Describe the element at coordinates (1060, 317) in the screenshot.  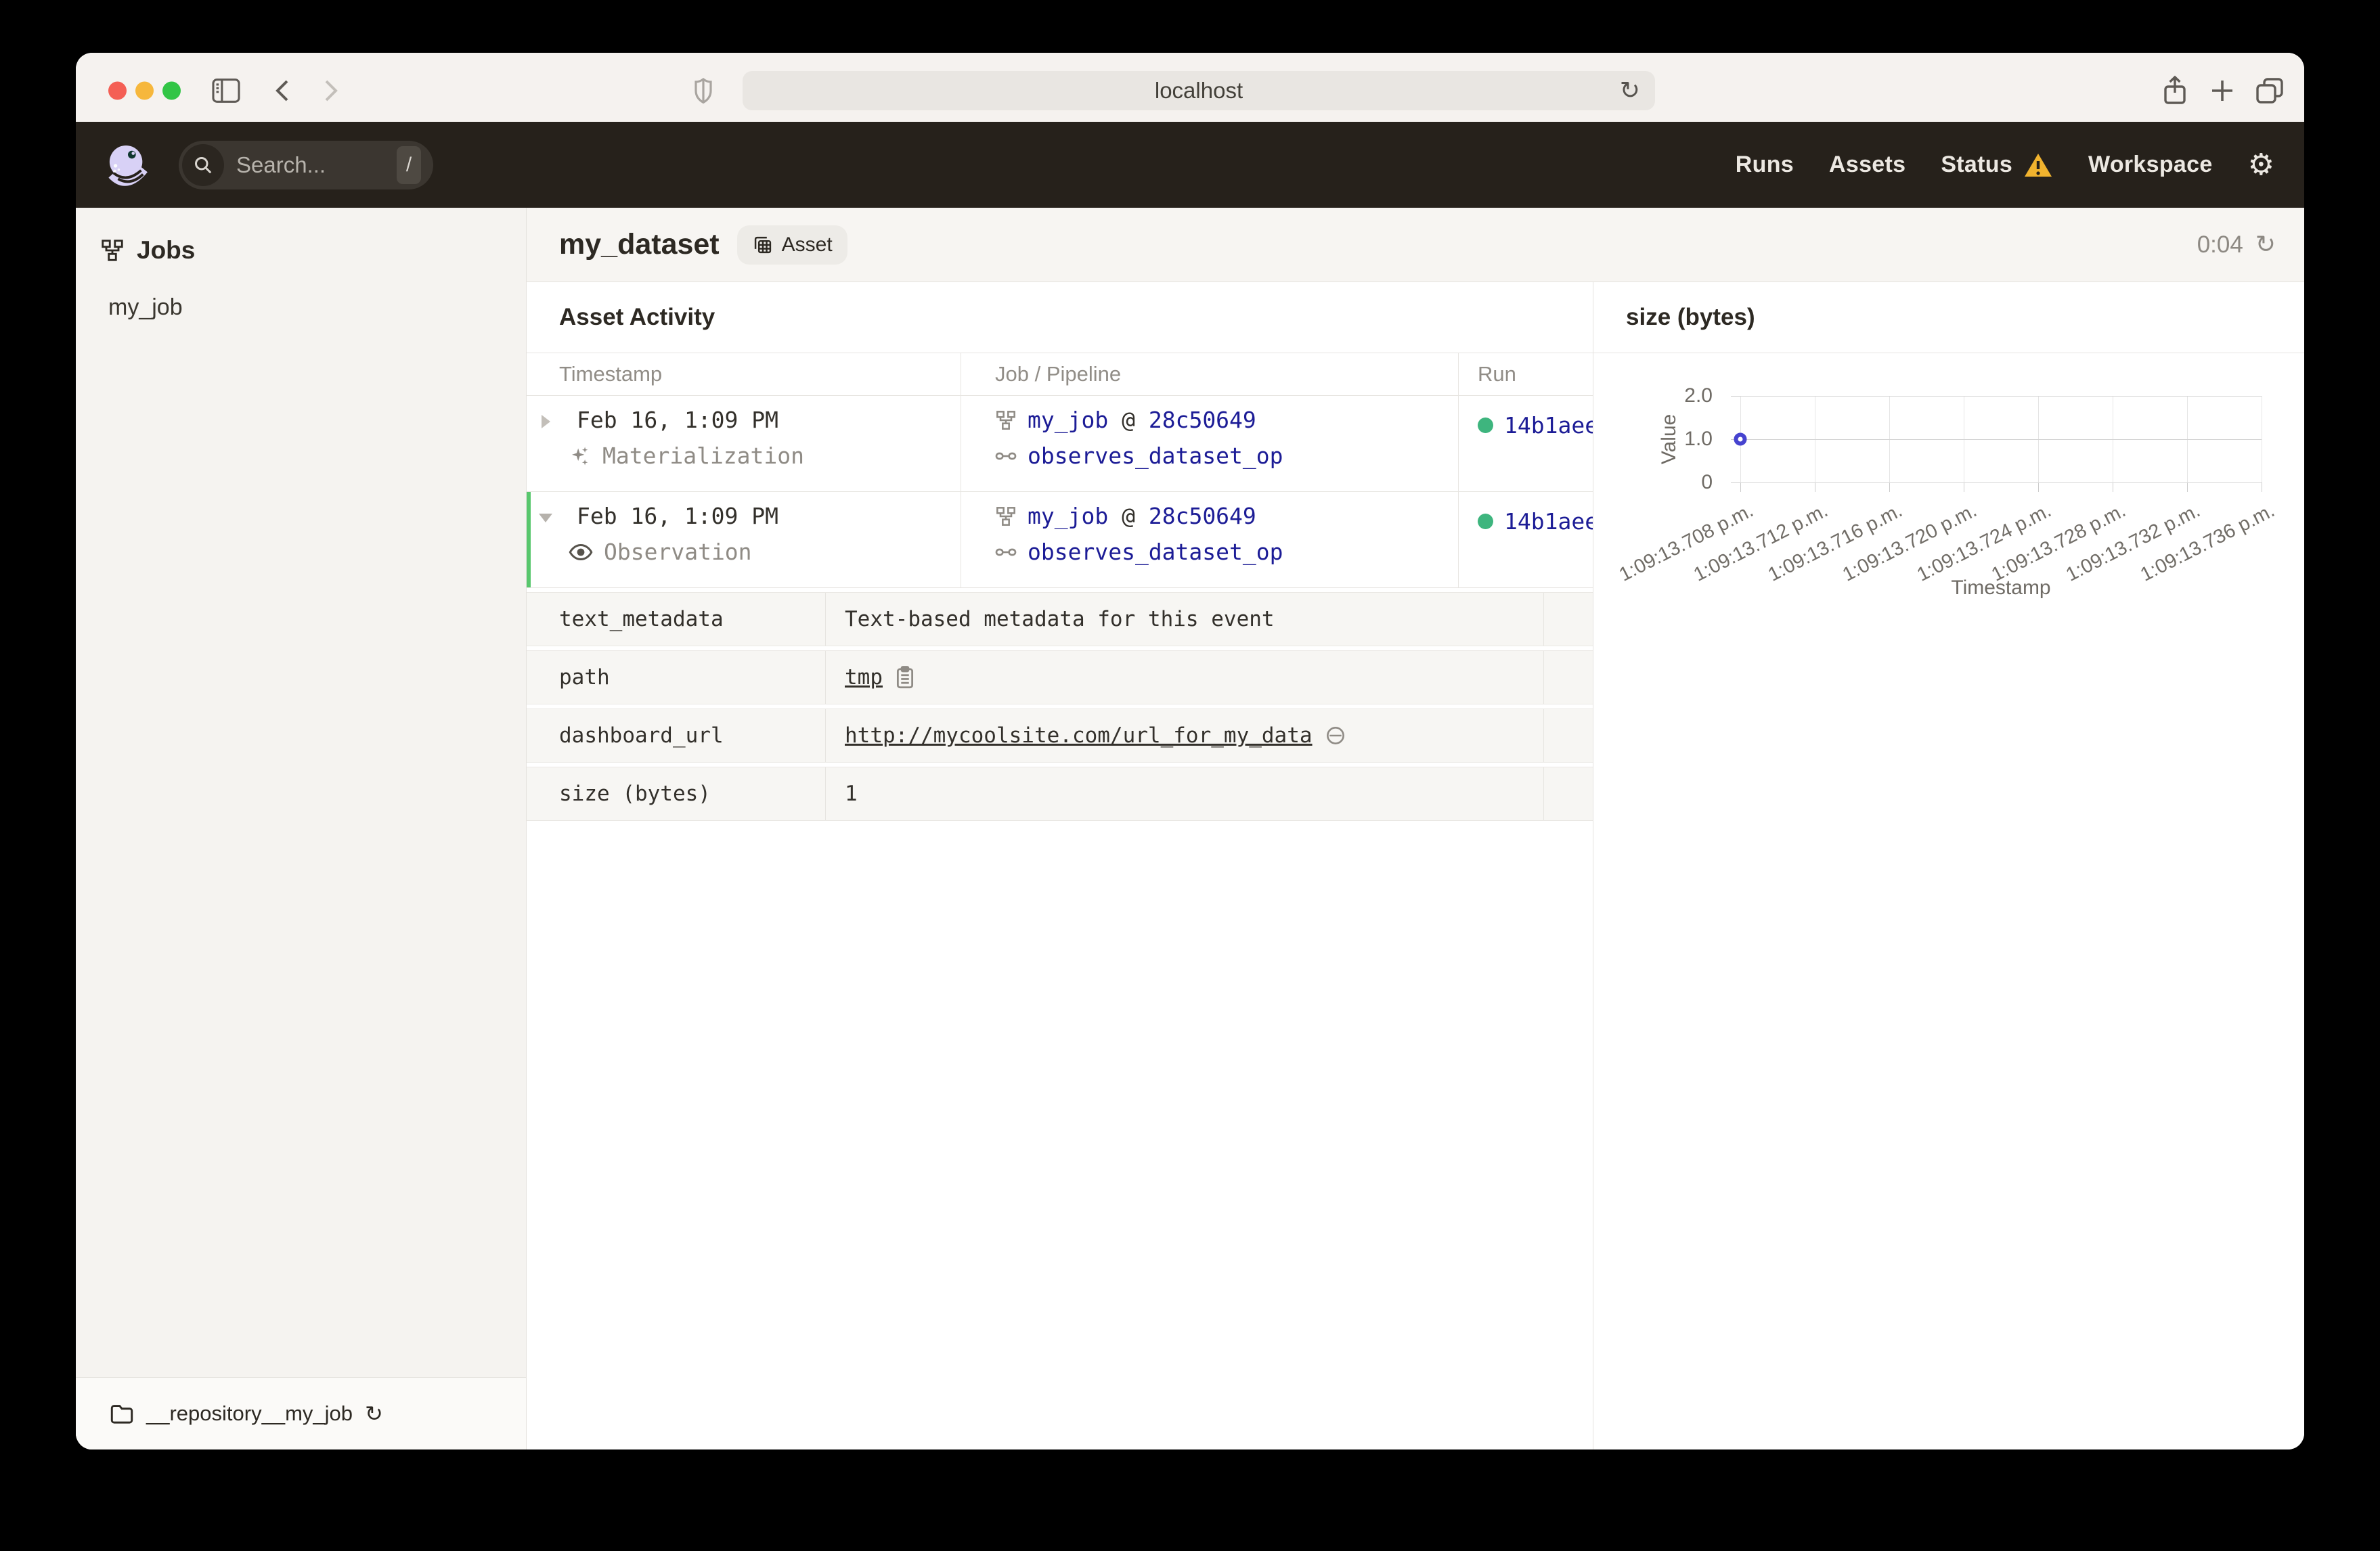
I see `asset-activity-title: Asset Activity` at that location.